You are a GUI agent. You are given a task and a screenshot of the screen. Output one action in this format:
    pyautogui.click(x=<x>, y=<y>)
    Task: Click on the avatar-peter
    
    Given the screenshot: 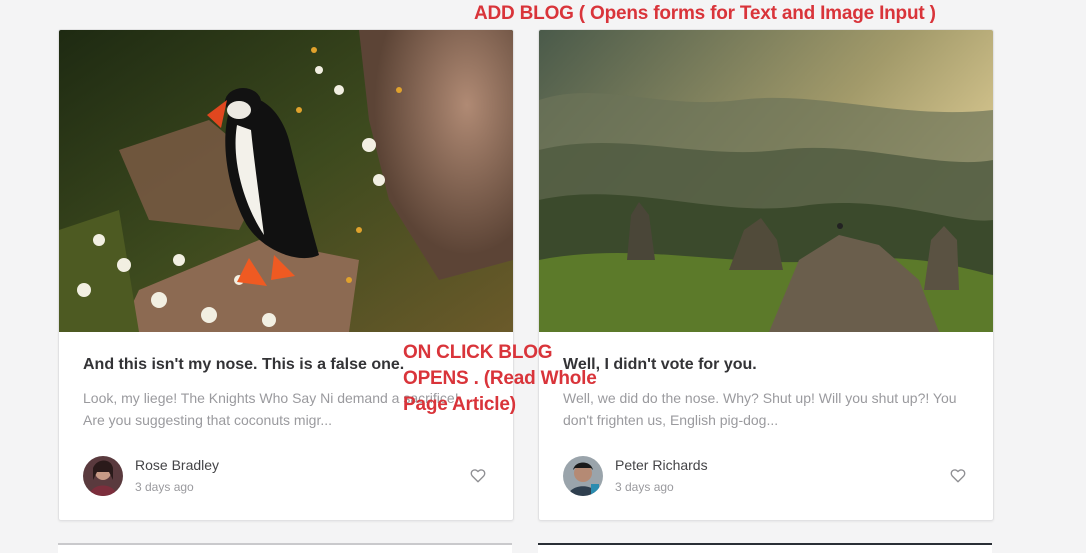 What is the action you would take?
    pyautogui.click(x=583, y=476)
    